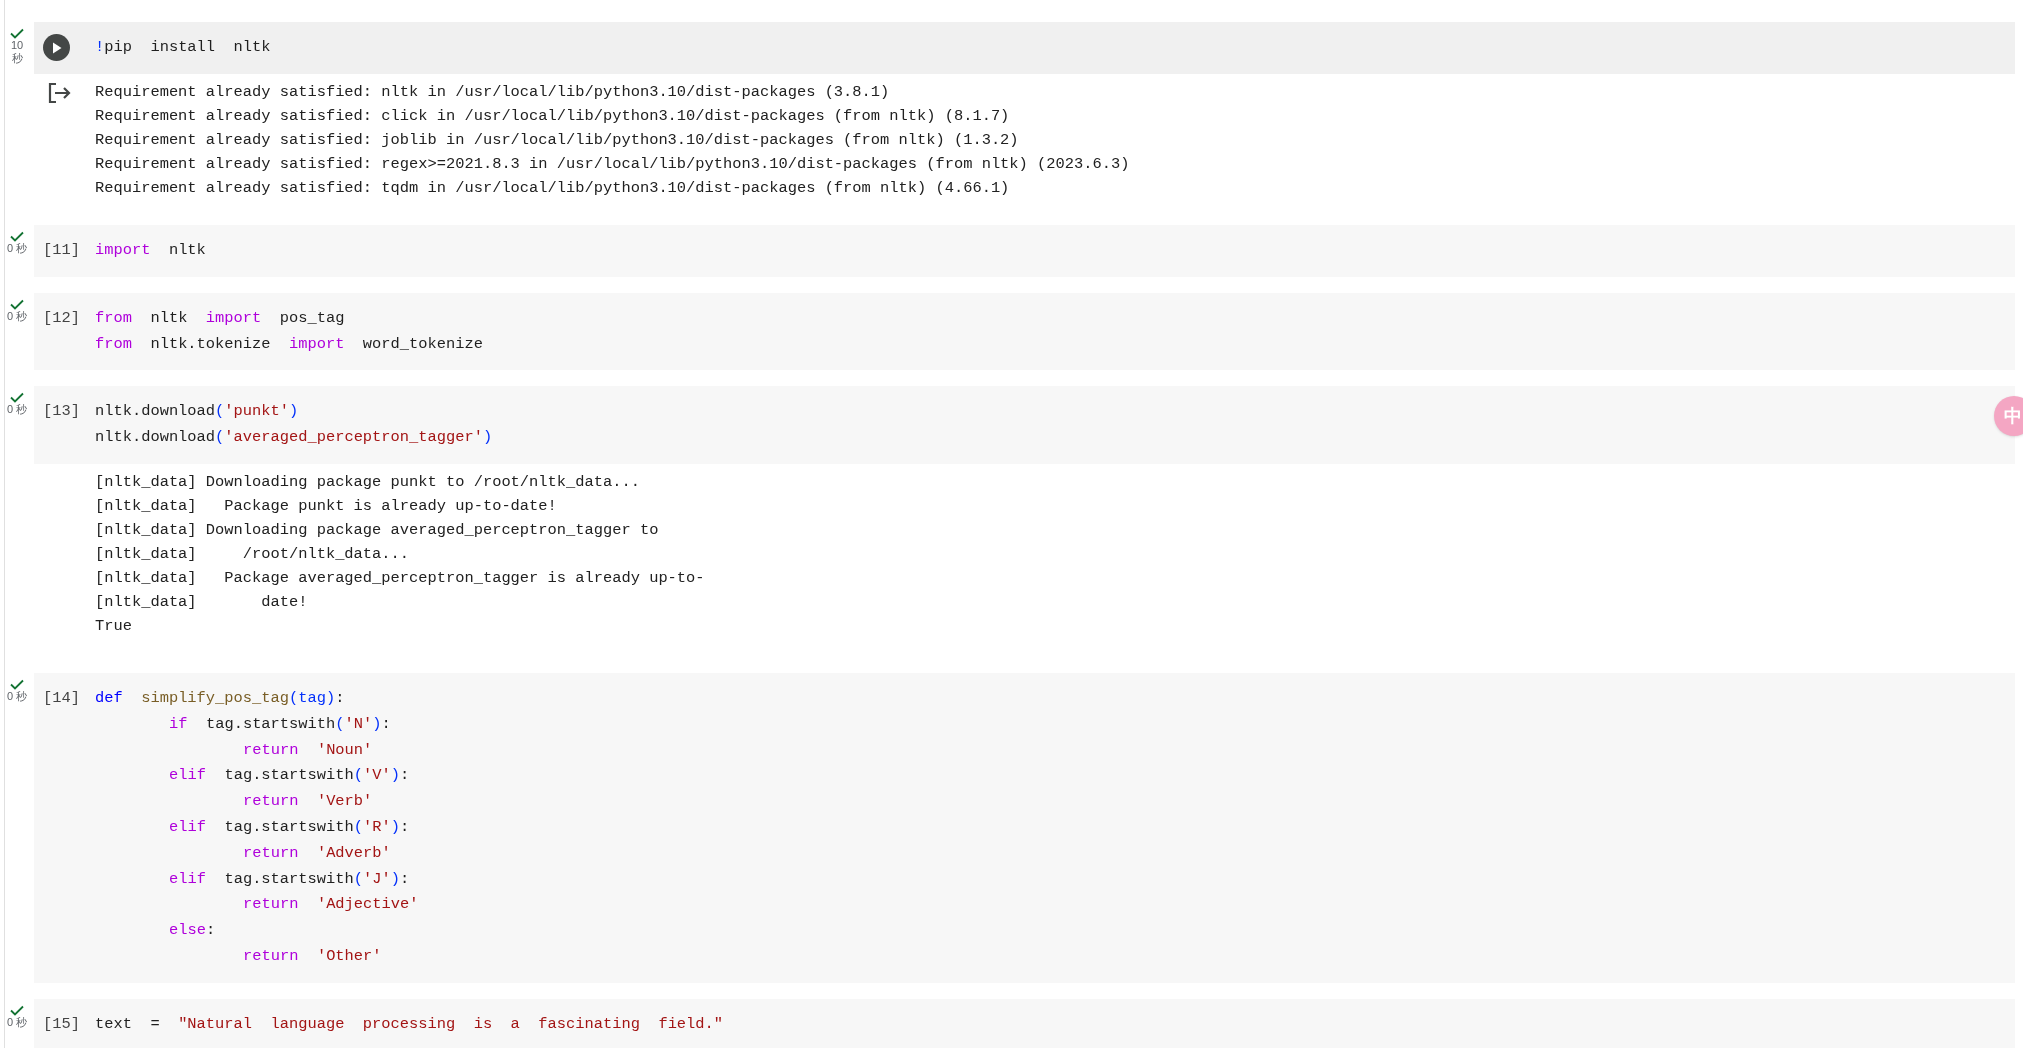  I want to click on code-line: else:, so click(193, 931).